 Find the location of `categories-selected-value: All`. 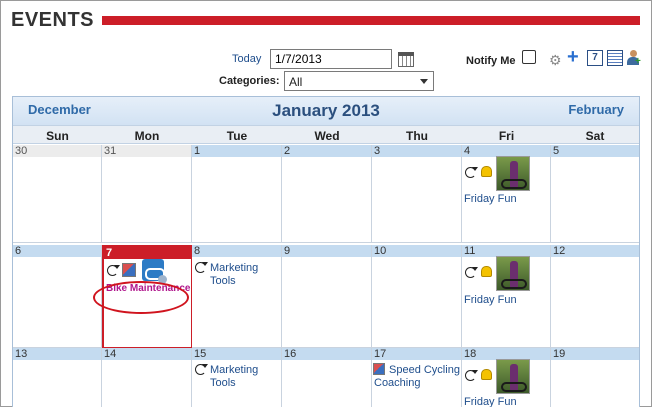

categories-selected-value: All is located at coordinates (296, 82).